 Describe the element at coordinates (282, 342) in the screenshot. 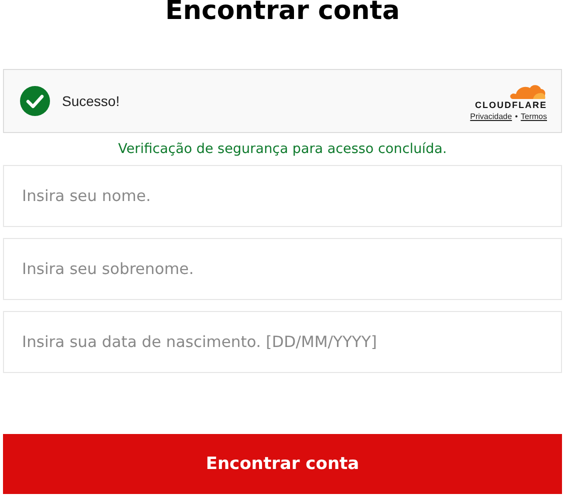

I see `input-field: Insira sua data de nascimento. [DD/MM/YYYY]` at that location.